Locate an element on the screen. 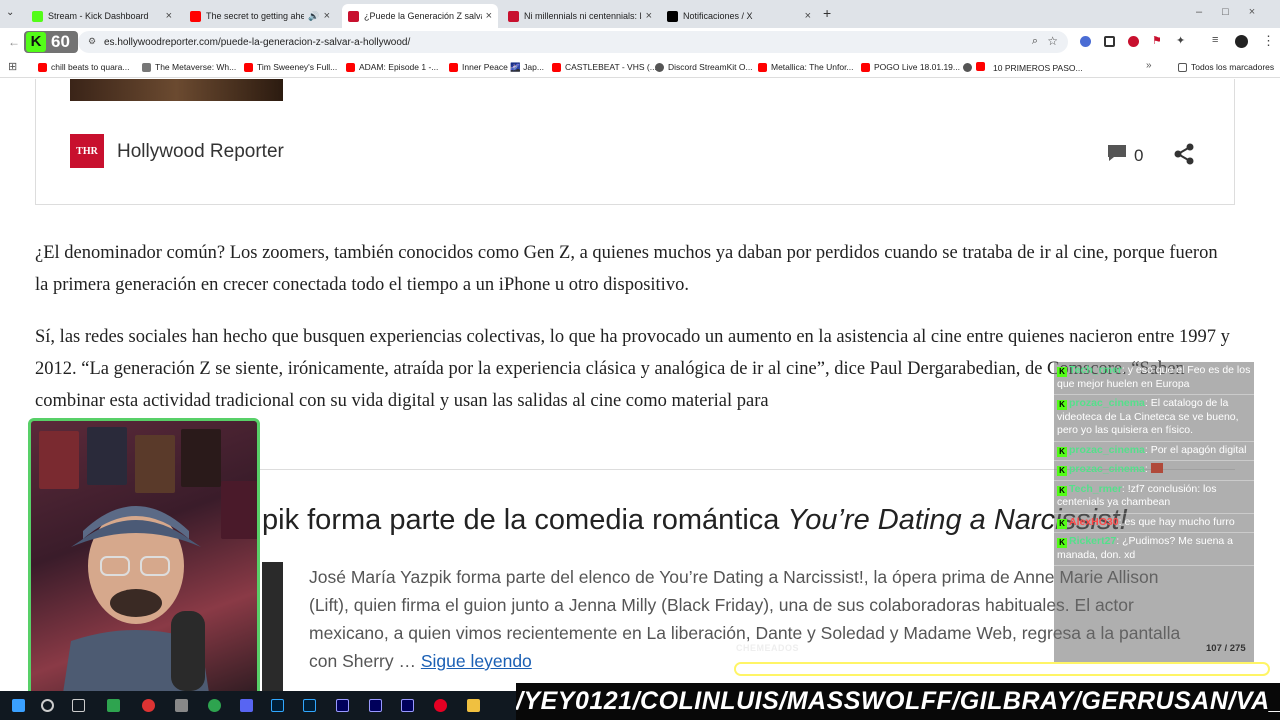 Image resolution: width=1280 pixels, height=720 pixels. extension-icon: ⚑ is located at coordinates (1157, 40).